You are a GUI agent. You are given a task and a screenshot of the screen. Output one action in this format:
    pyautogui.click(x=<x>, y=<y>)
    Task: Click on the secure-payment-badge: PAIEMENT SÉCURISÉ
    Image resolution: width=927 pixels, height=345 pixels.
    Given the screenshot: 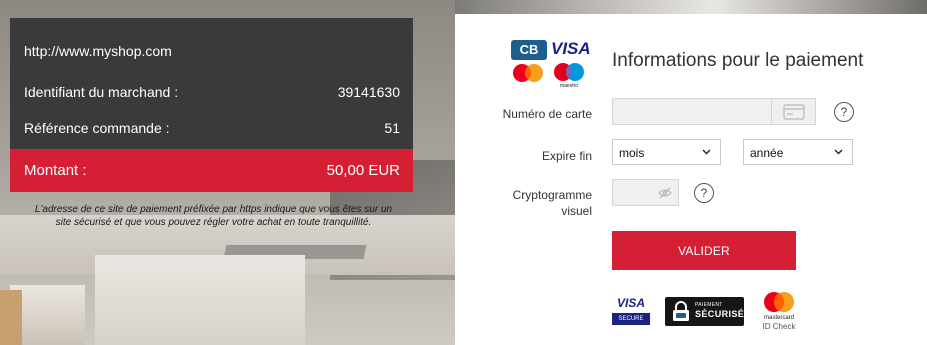 What is the action you would take?
    pyautogui.click(x=704, y=311)
    